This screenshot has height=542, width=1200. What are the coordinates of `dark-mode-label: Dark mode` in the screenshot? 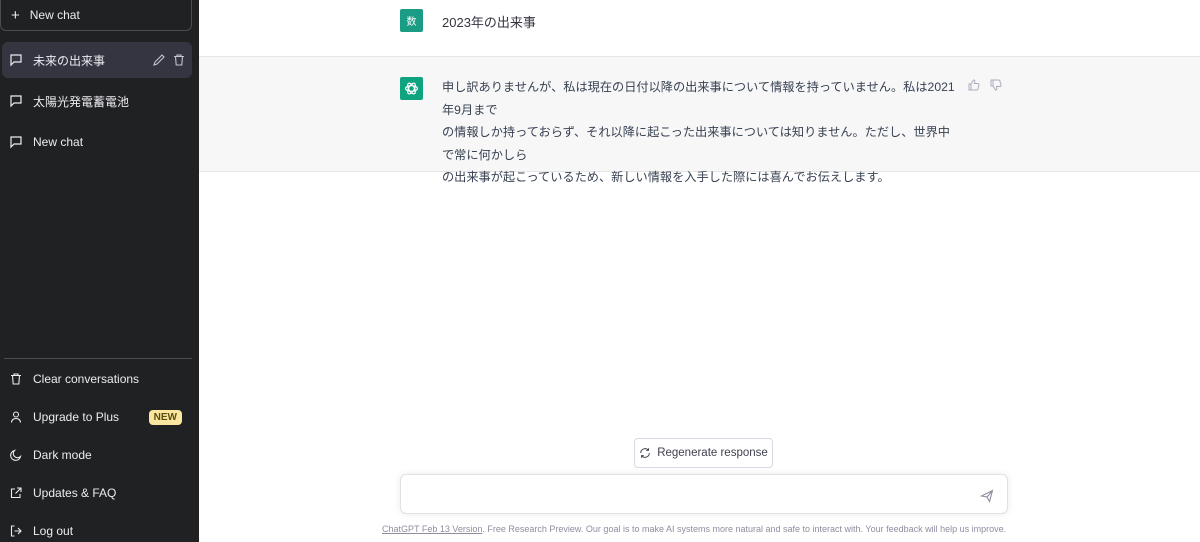 It's located at (62, 455).